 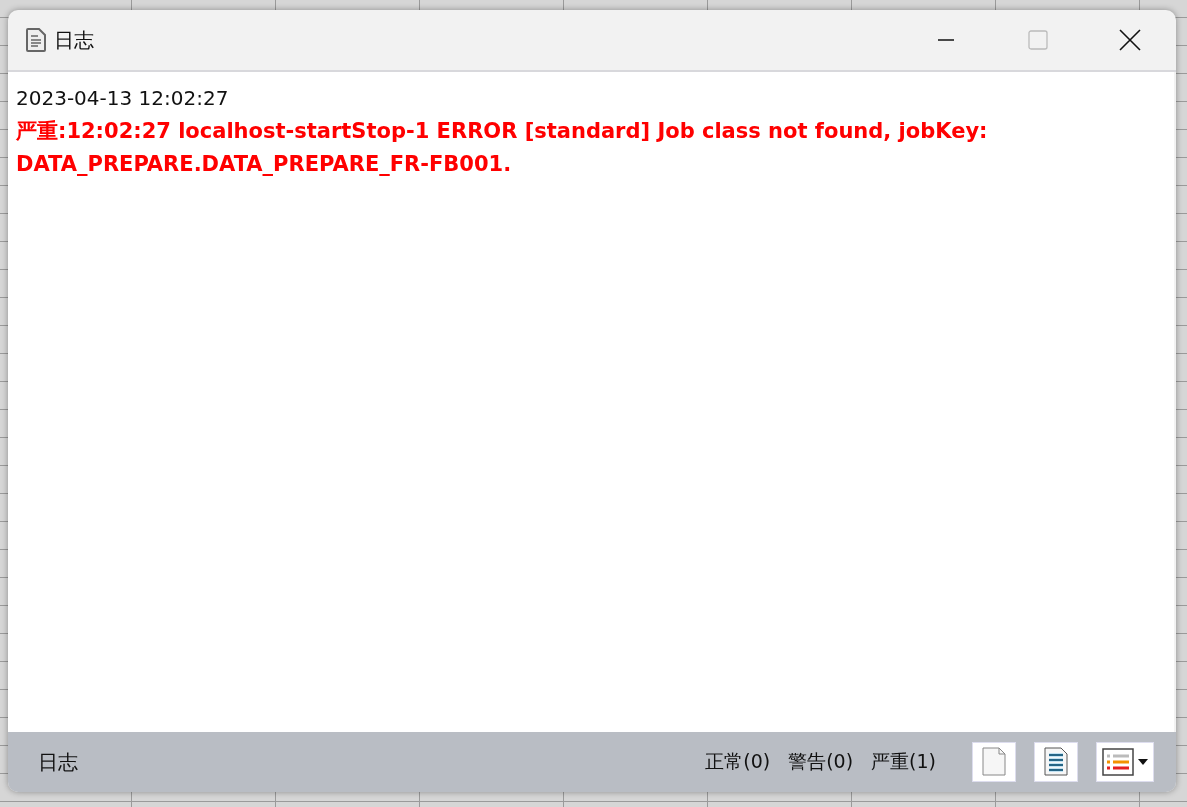 I want to click on status-label: 日志, so click(x=58, y=762).